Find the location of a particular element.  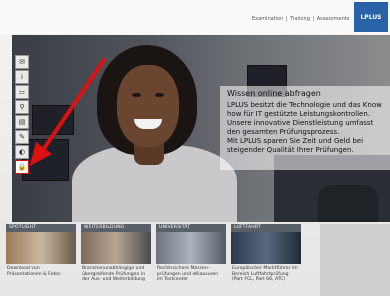

background-chair is located at coordinates (348, 203).